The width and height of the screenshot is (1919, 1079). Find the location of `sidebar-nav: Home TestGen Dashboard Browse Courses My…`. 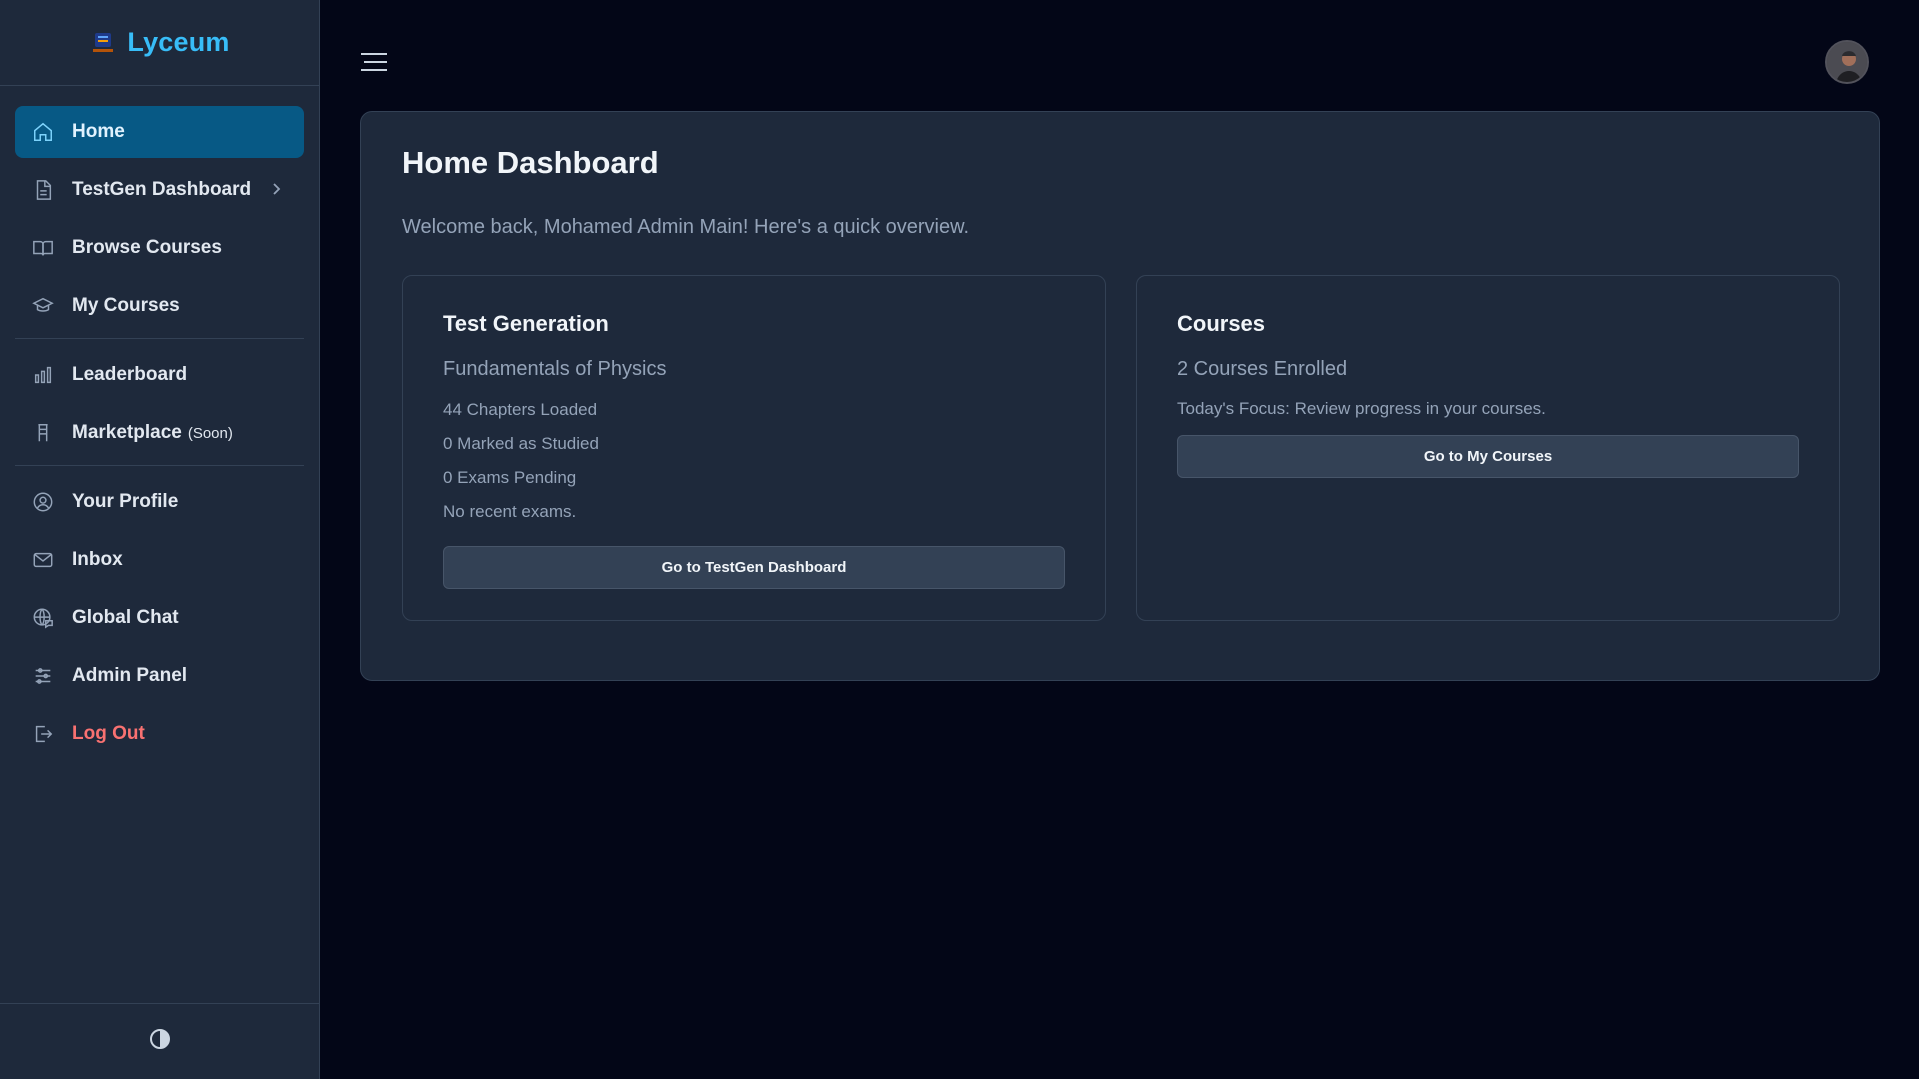

sidebar-nav: Home TestGen Dashboard Browse Courses My… is located at coordinates (159, 423).